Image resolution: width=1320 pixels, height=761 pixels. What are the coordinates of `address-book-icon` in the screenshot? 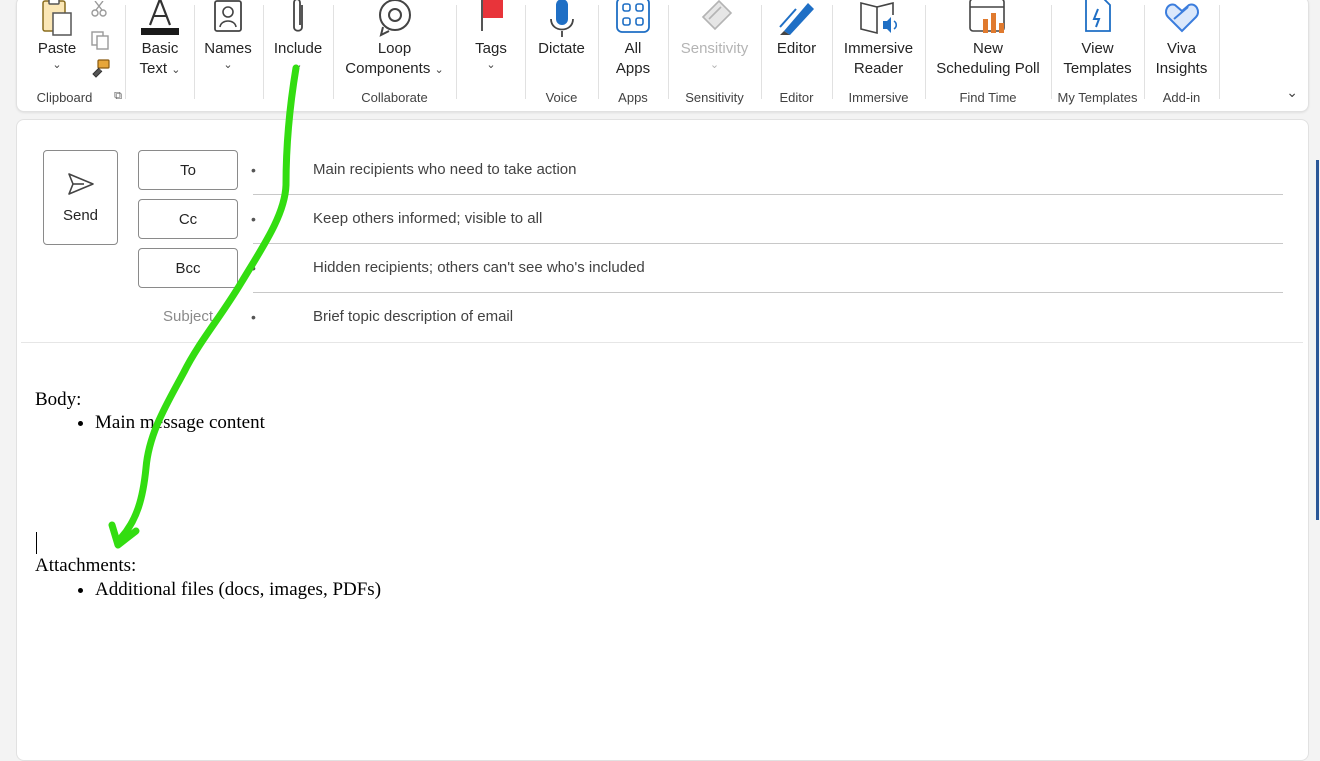 It's located at (228, 16).